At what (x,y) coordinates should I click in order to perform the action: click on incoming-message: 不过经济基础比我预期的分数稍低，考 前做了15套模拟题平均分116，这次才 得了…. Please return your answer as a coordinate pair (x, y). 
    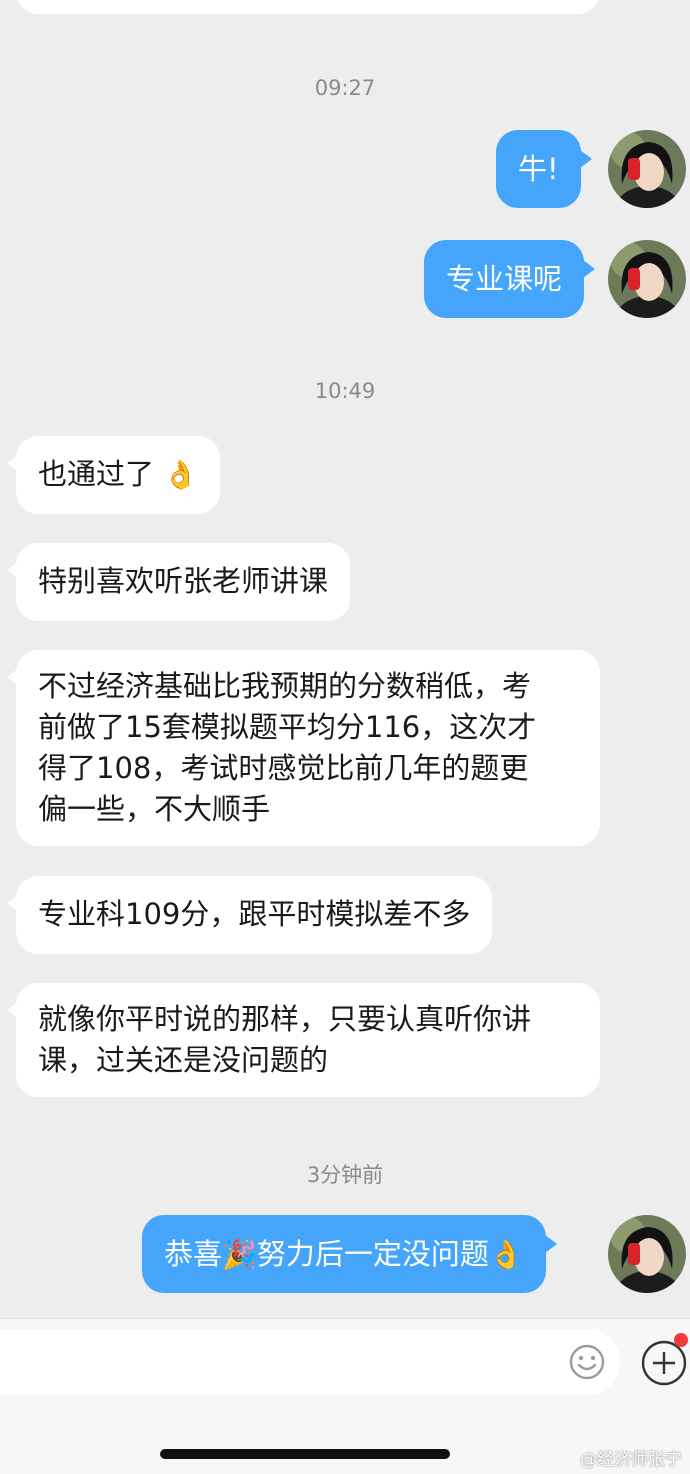
    Looking at the image, I should click on (303, 748).